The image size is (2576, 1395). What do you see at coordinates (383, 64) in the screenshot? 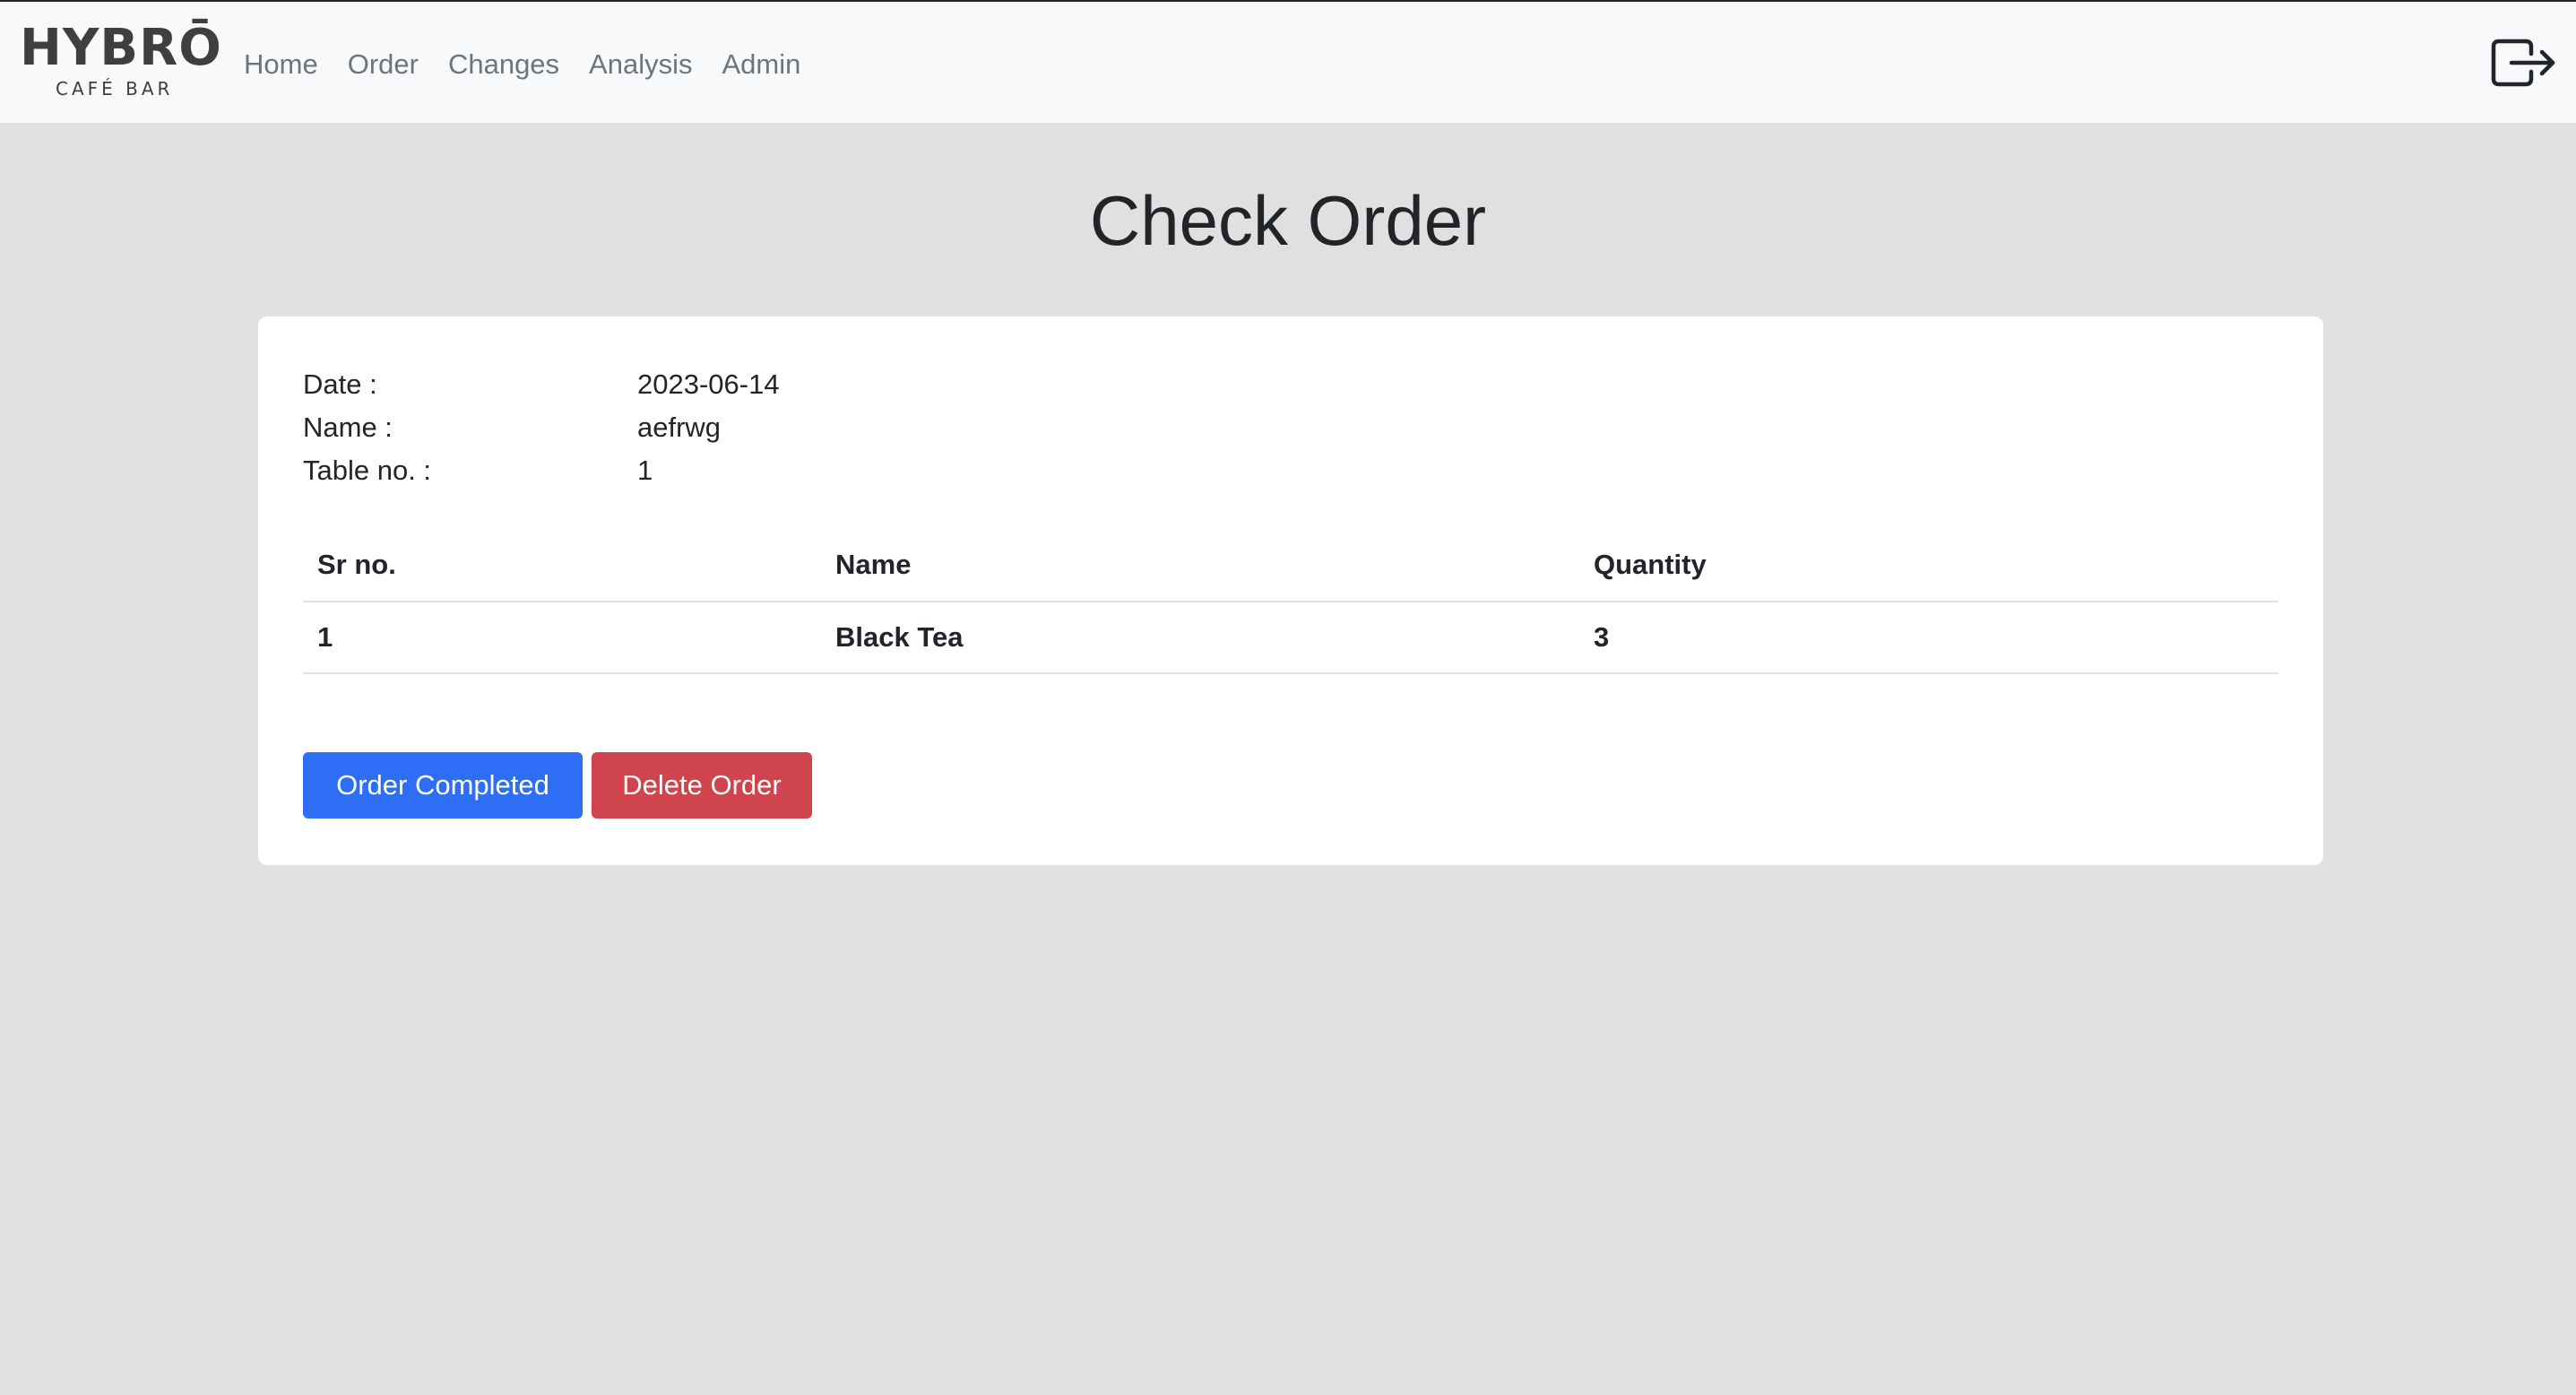
I see `nav-item-order: Order` at bounding box center [383, 64].